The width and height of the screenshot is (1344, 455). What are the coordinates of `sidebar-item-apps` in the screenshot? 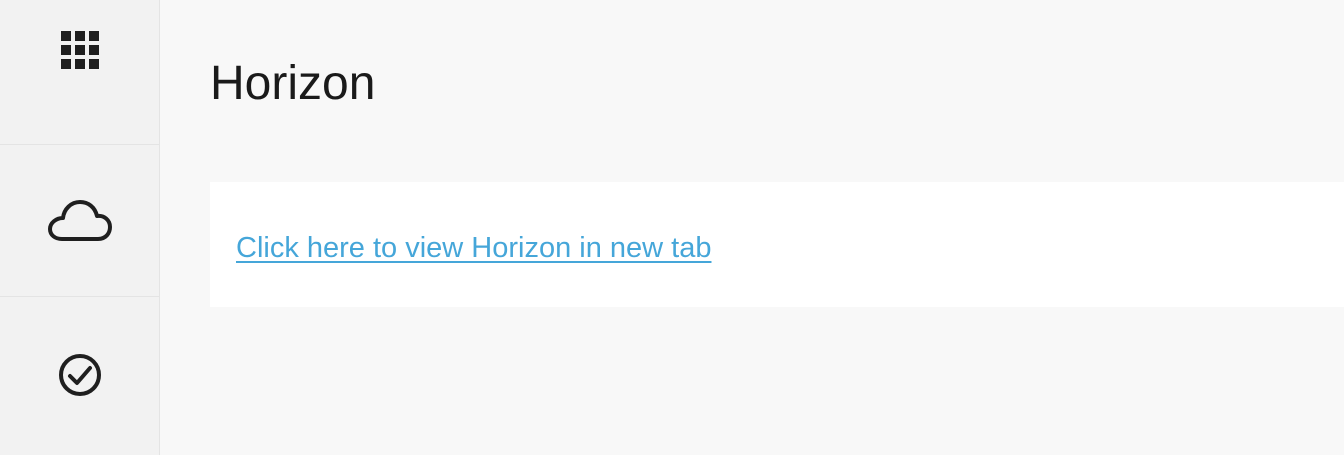 It's located at (79, 72).